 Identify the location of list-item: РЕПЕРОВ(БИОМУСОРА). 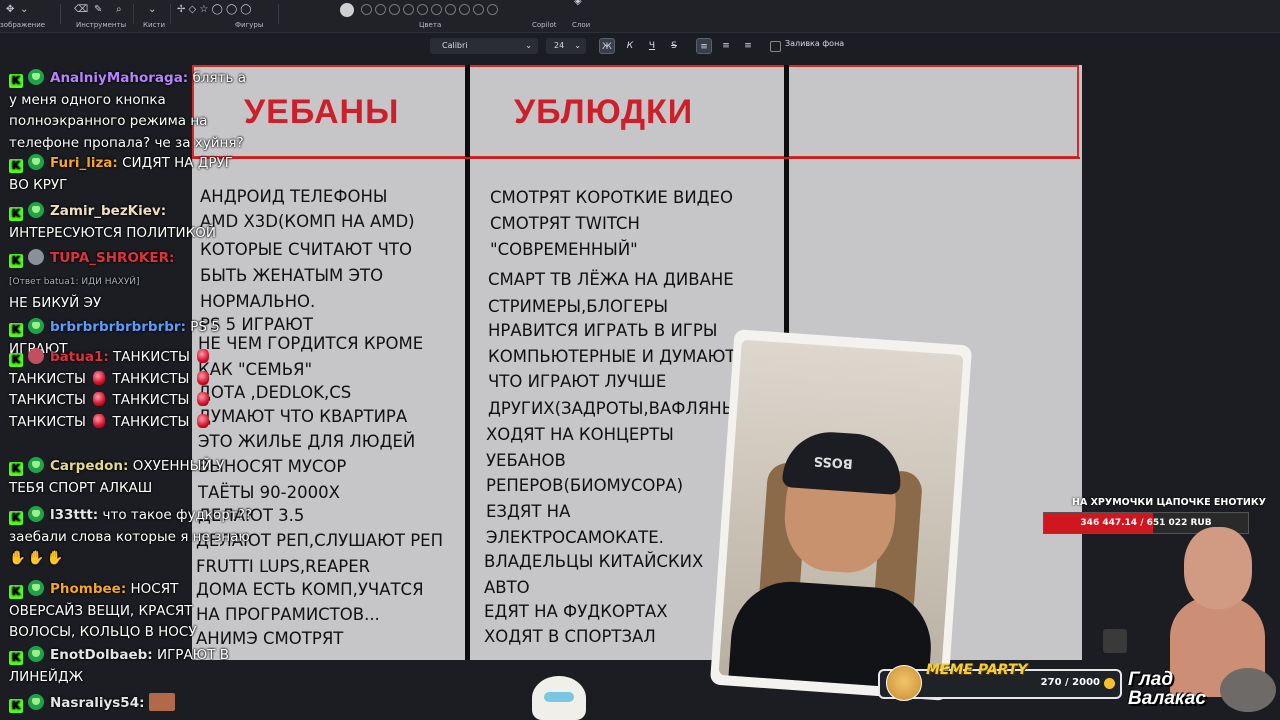
(585, 485).